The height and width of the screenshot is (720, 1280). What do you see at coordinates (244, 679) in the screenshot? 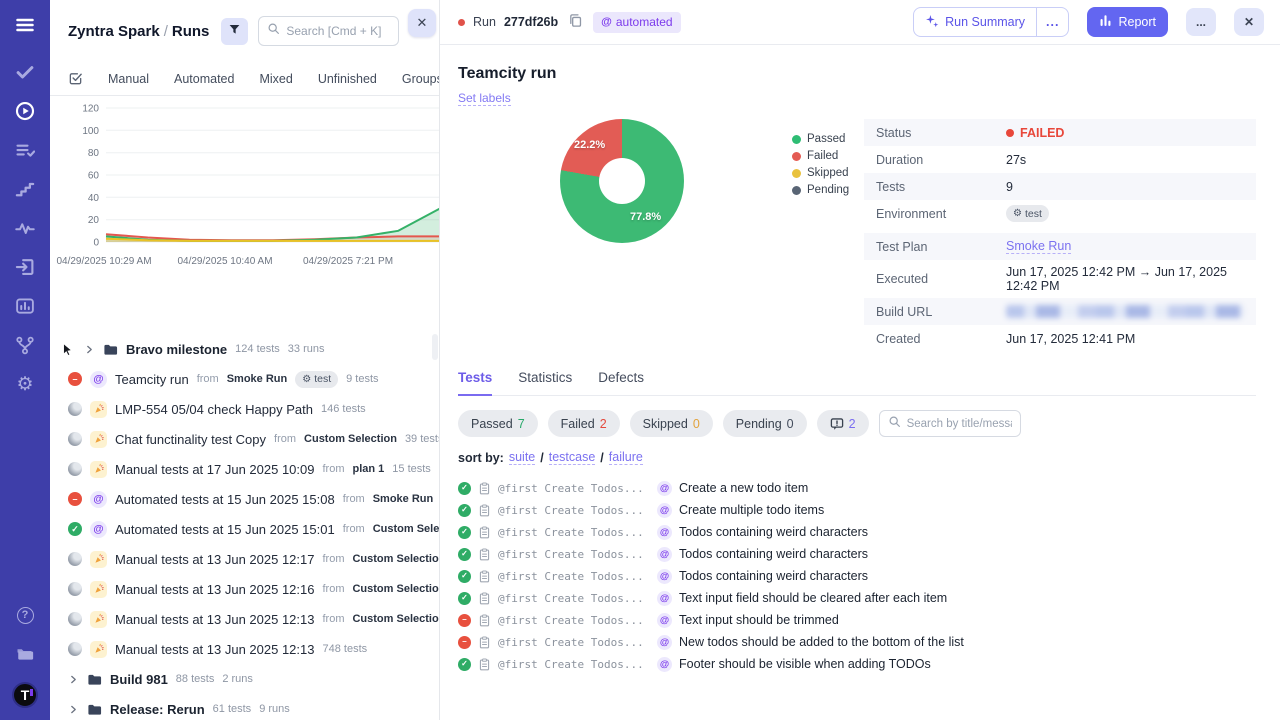
I see `folder-row: Build 981 88 tests 2 runs` at bounding box center [244, 679].